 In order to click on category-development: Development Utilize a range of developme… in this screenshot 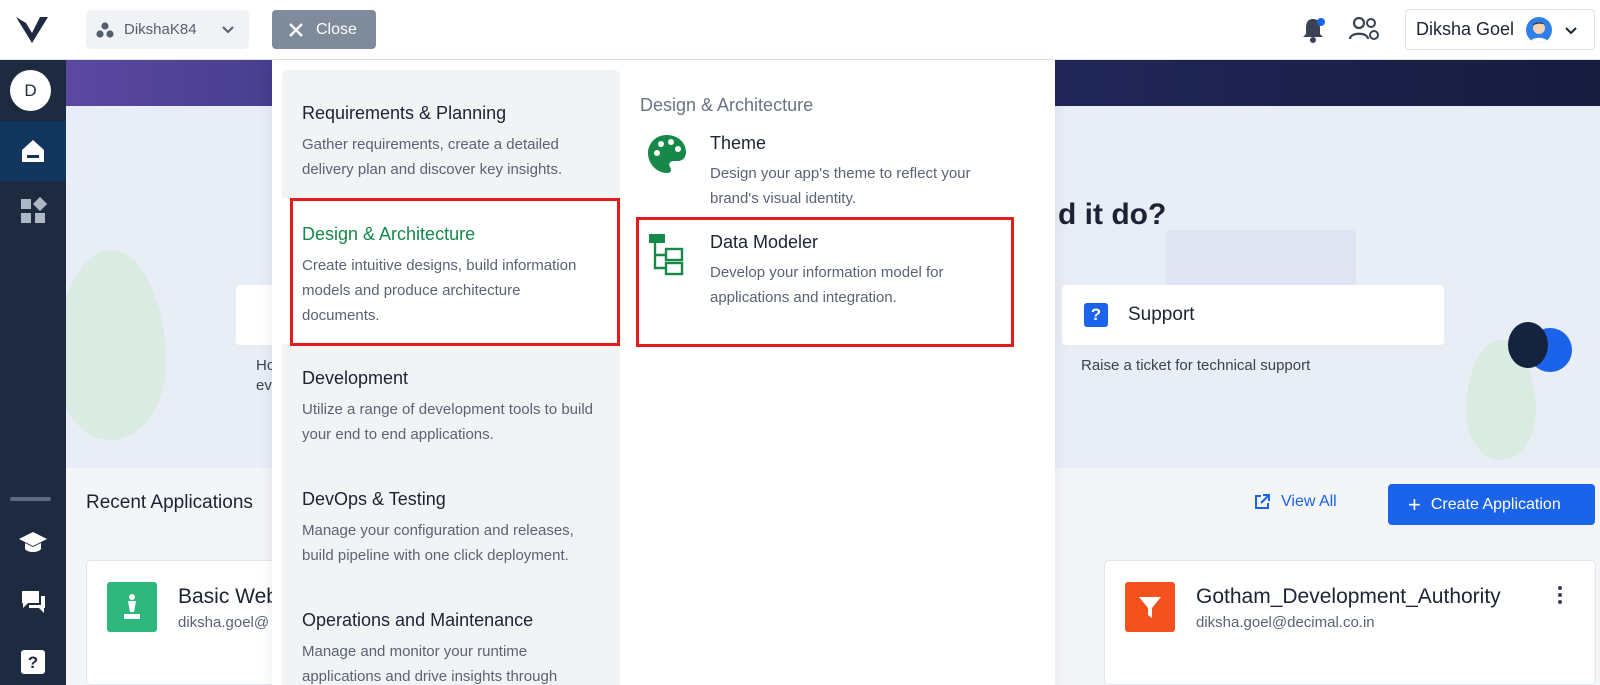, I will do `click(452, 407)`.